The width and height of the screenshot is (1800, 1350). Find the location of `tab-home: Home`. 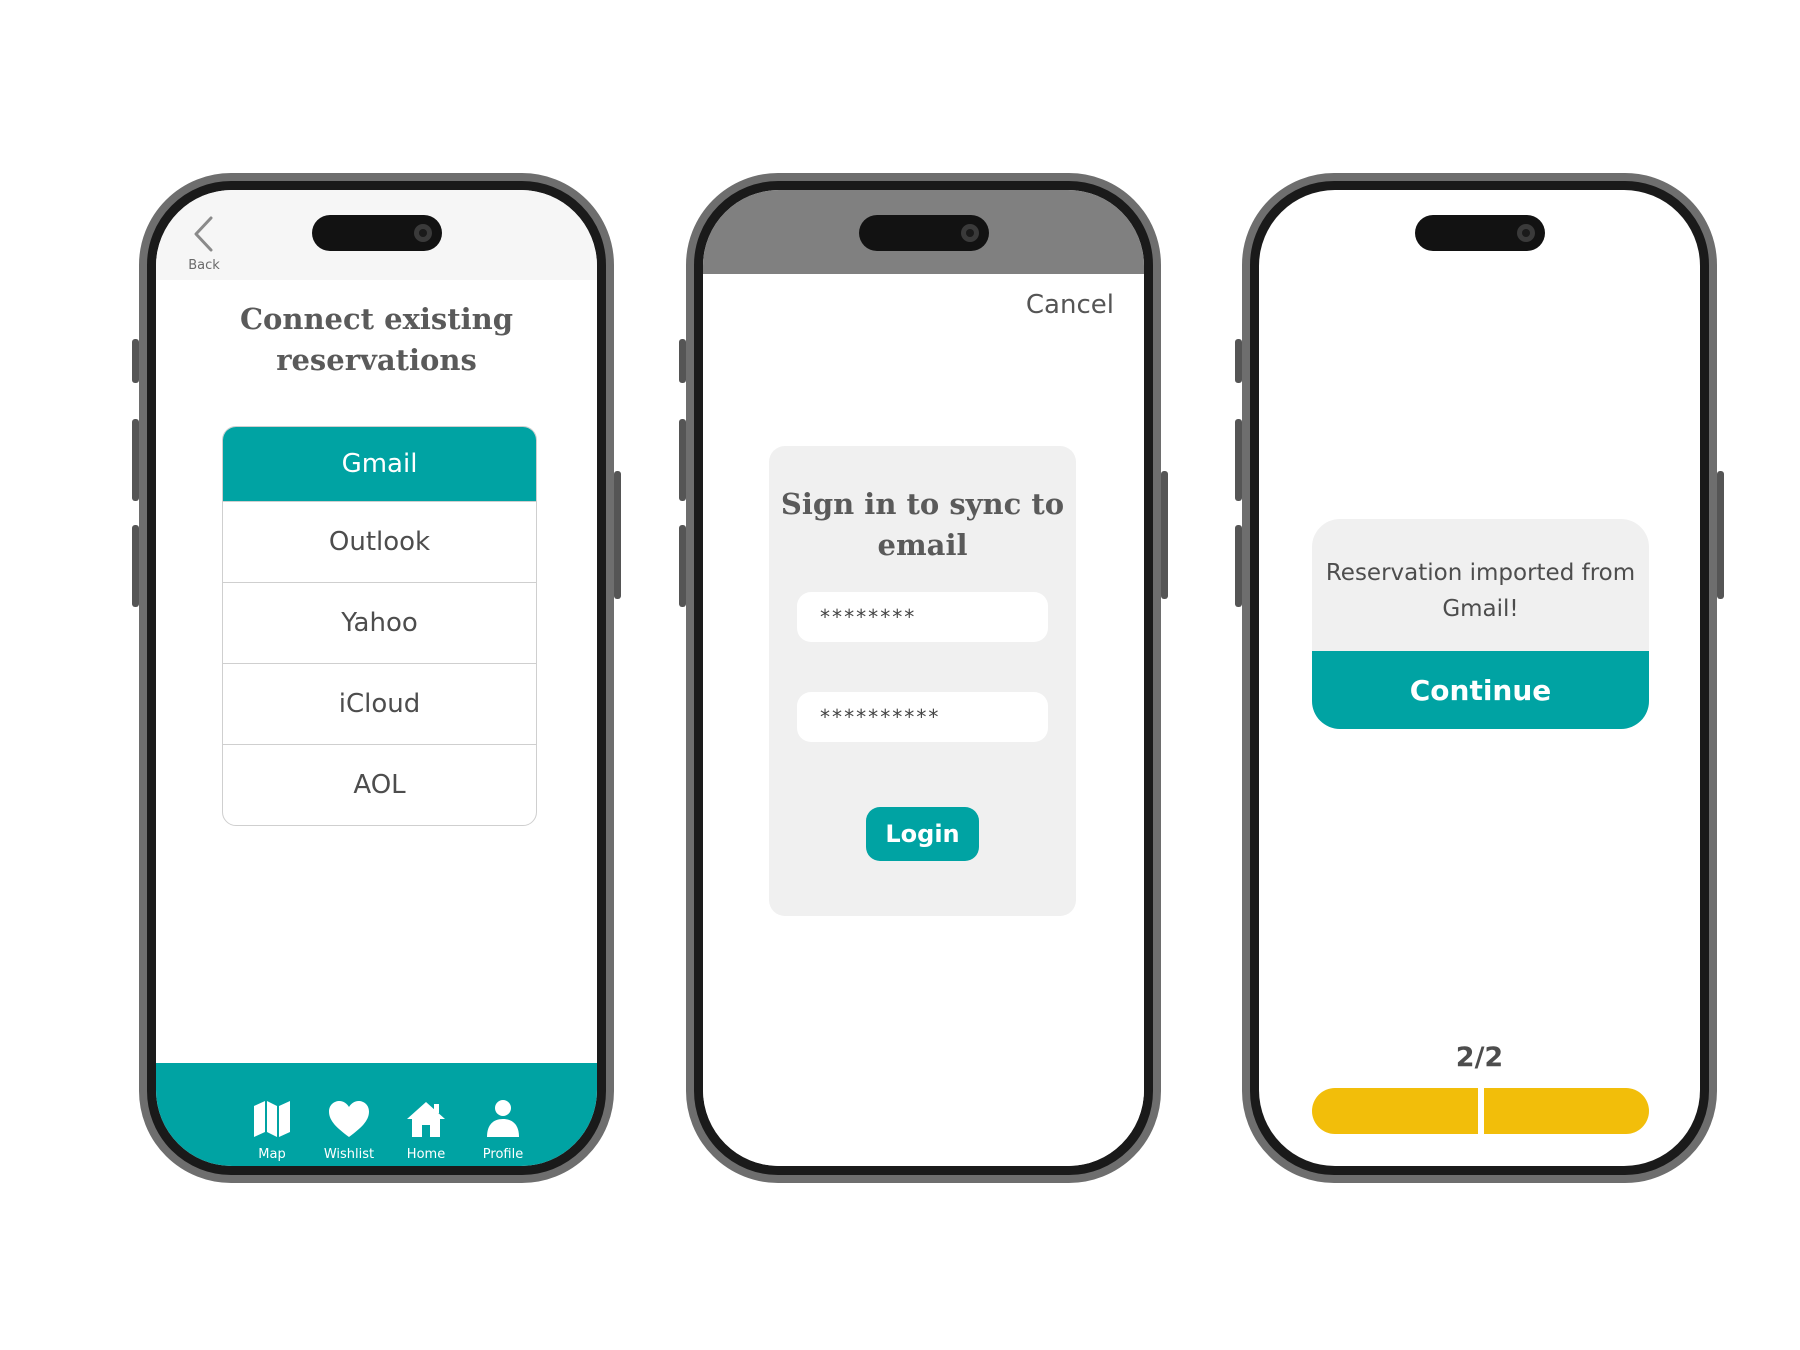

tab-home: Home is located at coordinates (426, 1130).